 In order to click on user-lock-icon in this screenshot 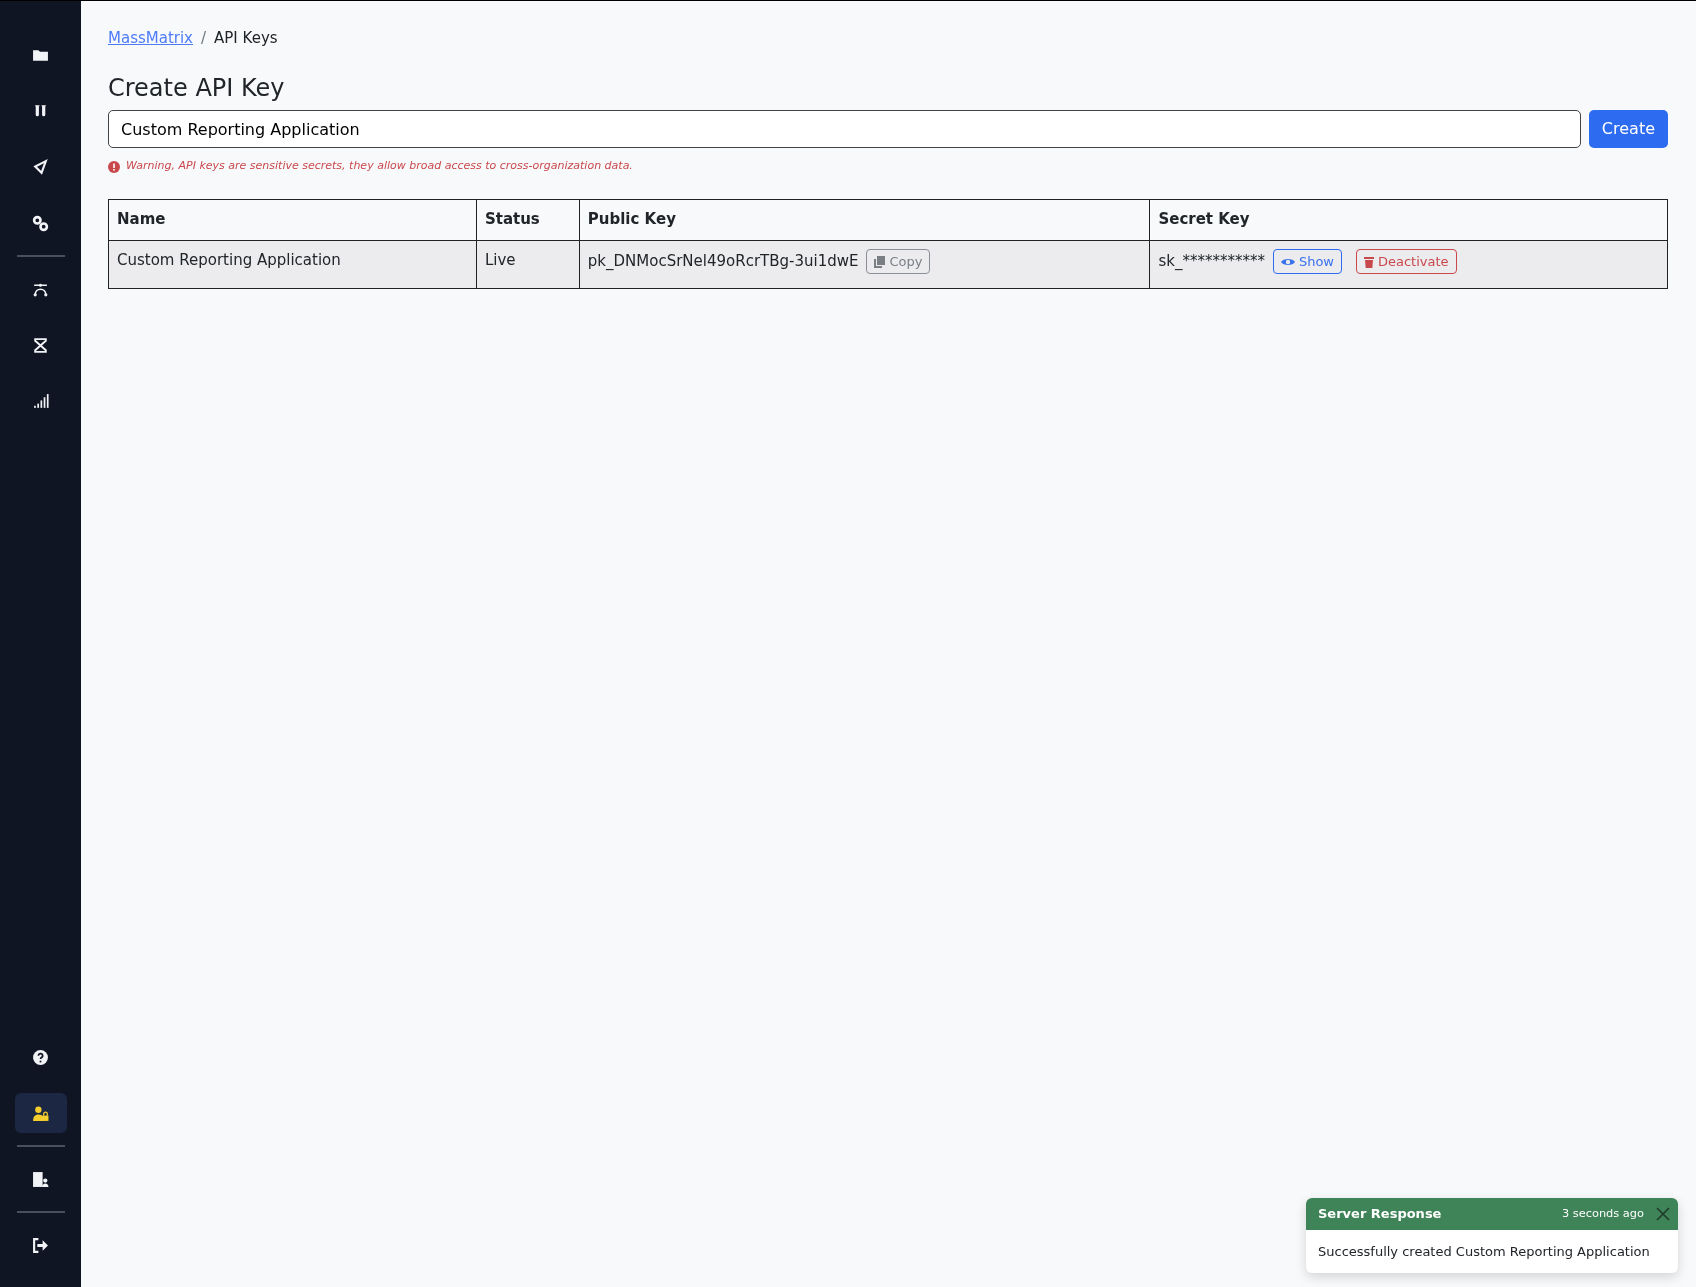, I will do `click(40, 1113)`.